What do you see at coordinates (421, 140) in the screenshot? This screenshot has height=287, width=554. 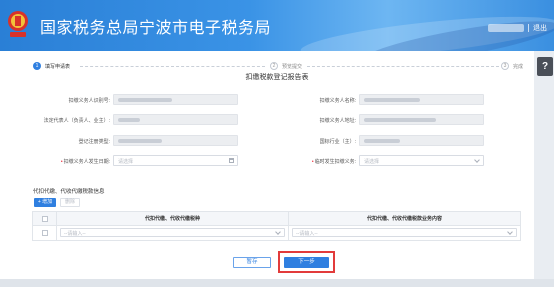 I see `industry-field` at bounding box center [421, 140].